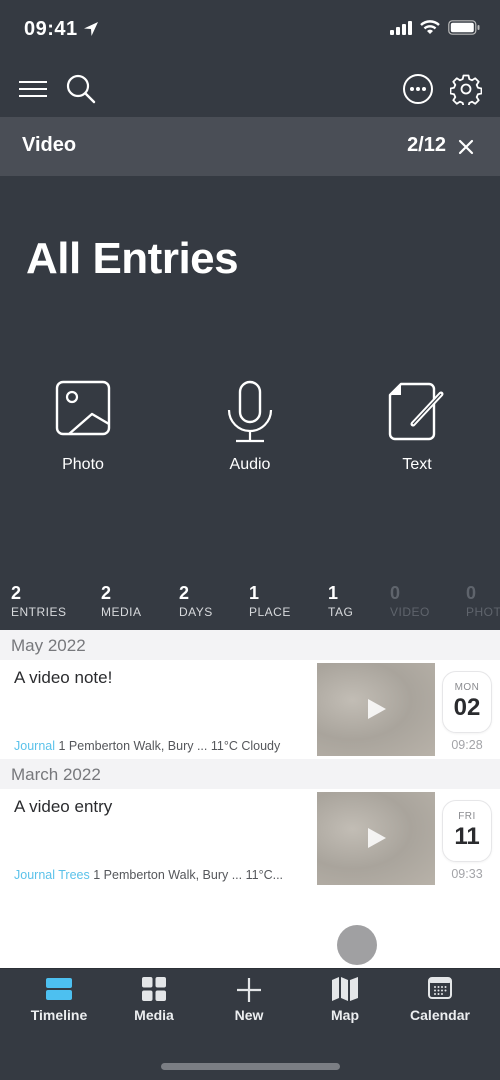  What do you see at coordinates (169, 746) in the screenshot?
I see `entry-location-weather: 1 Pemberton Walk, Bury ... 11°C Cloudy` at bounding box center [169, 746].